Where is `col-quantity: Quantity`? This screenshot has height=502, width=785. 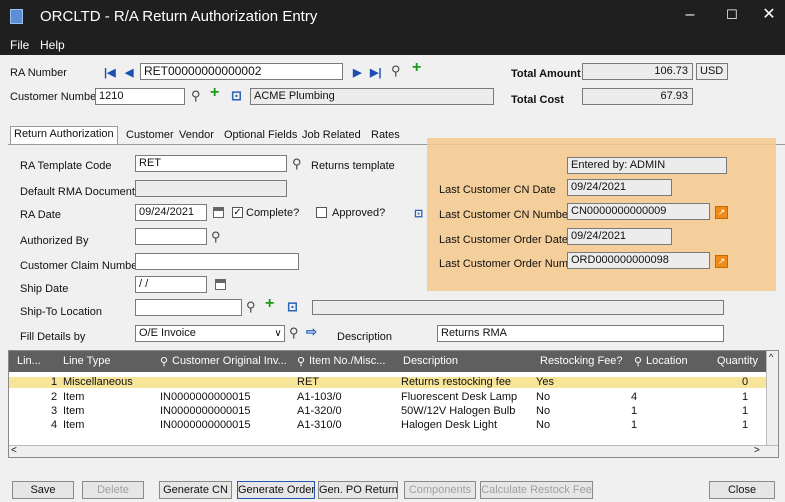 col-quantity: Quantity is located at coordinates (737, 361).